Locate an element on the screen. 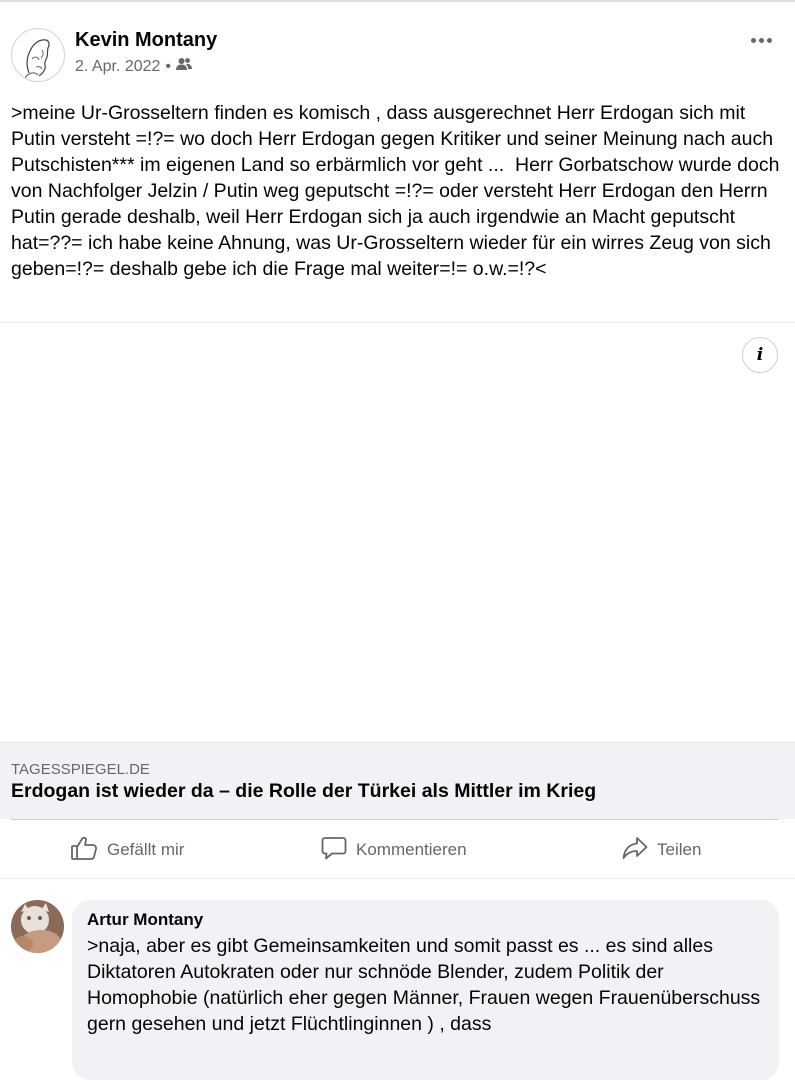 The height and width of the screenshot is (1080, 795). like-button: Gefällt mir is located at coordinates (127, 850).